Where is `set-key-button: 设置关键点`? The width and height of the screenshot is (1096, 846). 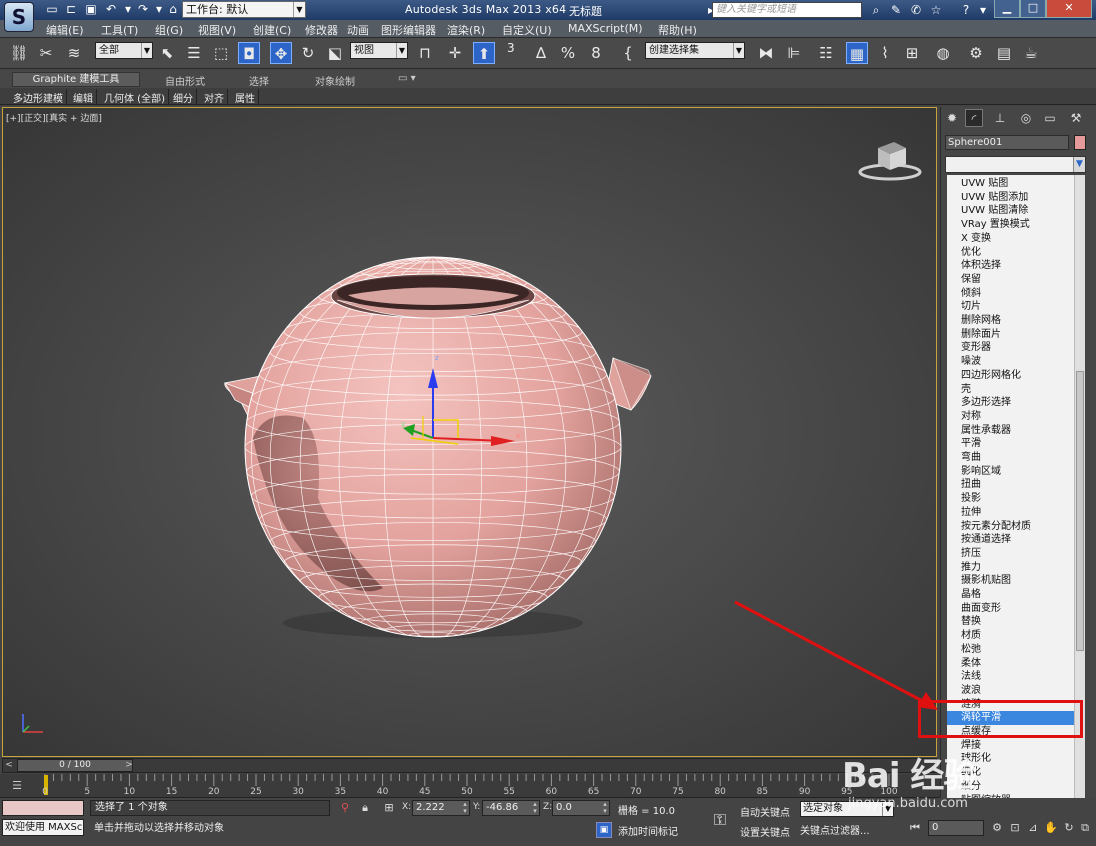
set-key-button: 设置关键点 is located at coordinates (765, 831).